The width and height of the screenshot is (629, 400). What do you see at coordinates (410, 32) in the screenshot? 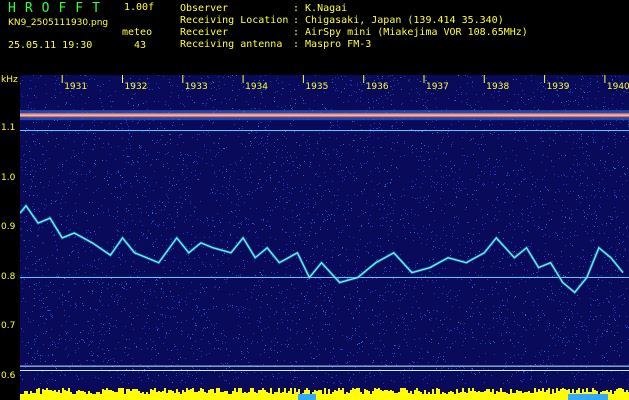
I see `receiver-value: : AirSpy mini (Miakejima VOR 108.65MHz)` at bounding box center [410, 32].